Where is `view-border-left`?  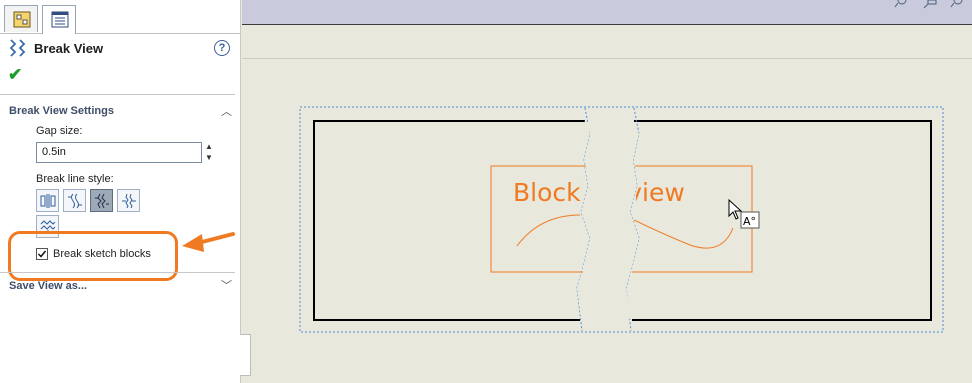 view-border-left is located at coordinates (449, 220).